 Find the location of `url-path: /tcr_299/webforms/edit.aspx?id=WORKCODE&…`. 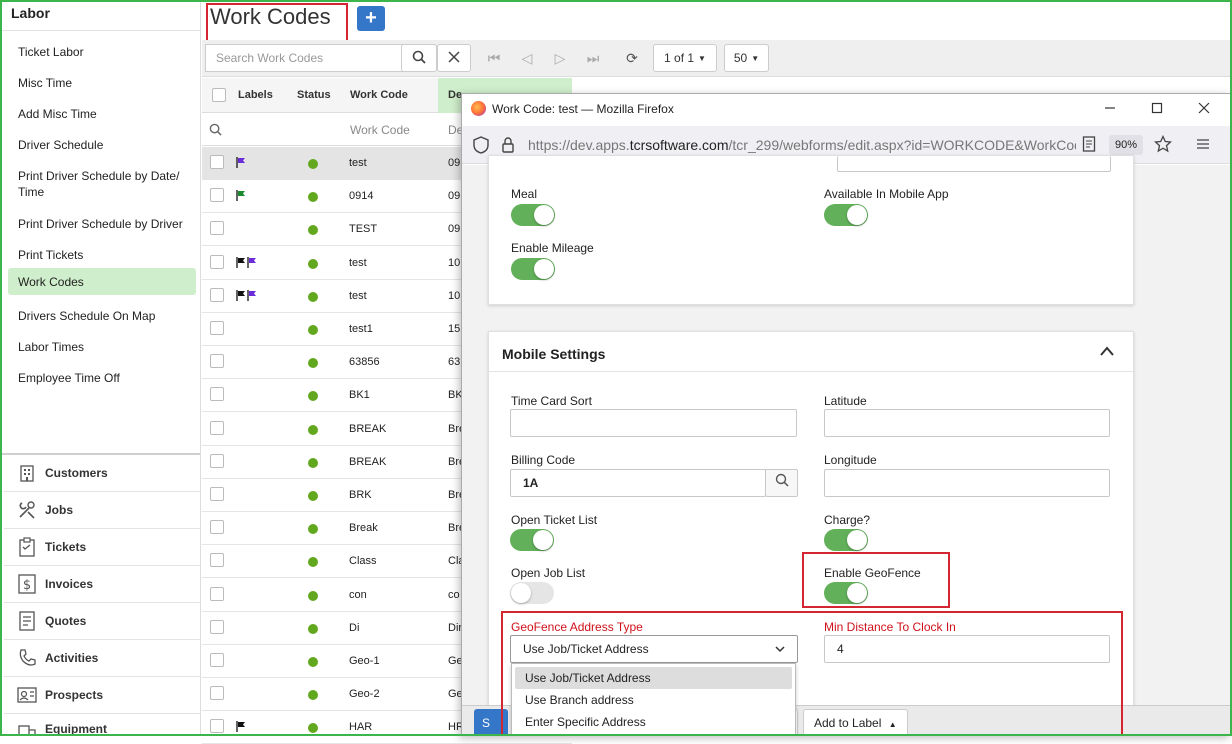

url-path: /tcr_299/webforms/edit.aspx?id=WORKCODE&… is located at coordinates (902, 145).